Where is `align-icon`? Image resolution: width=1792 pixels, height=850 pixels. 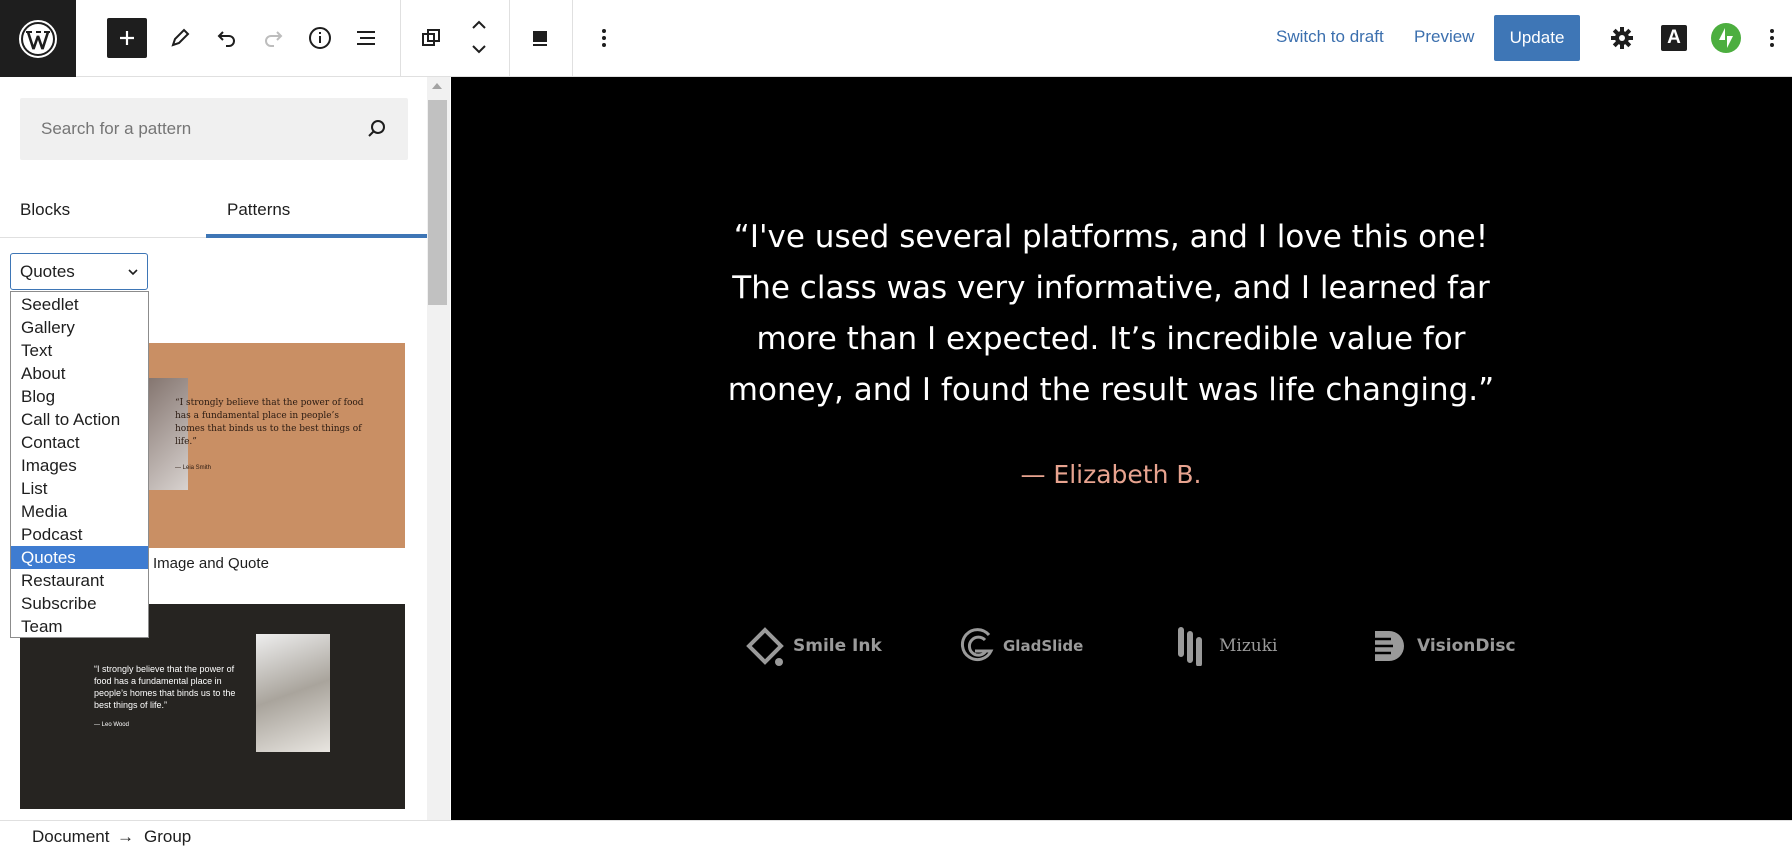
align-icon is located at coordinates (540, 38).